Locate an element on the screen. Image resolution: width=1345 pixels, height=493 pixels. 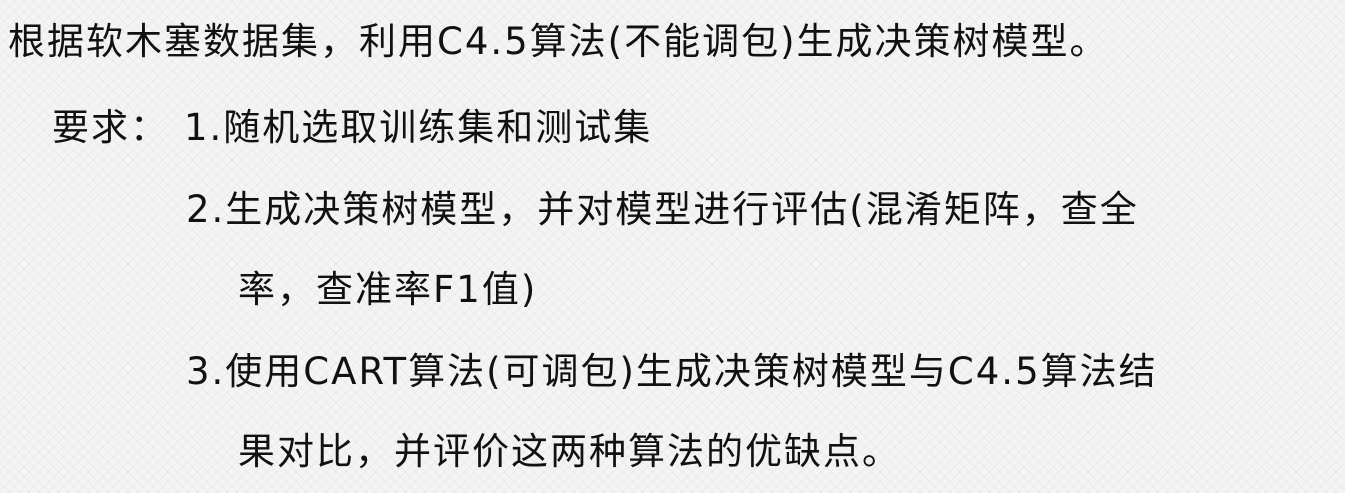
requirement-item-3-continuation: 果对比，并评价这两种算法的优缺点。 is located at coordinates (569, 451).